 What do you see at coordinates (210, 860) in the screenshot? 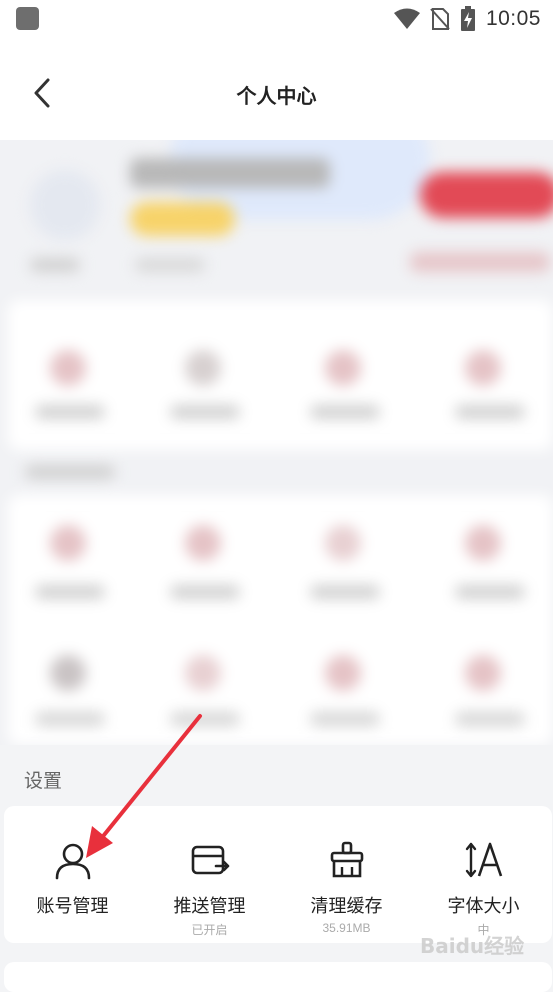
I see `push-icon` at bounding box center [210, 860].